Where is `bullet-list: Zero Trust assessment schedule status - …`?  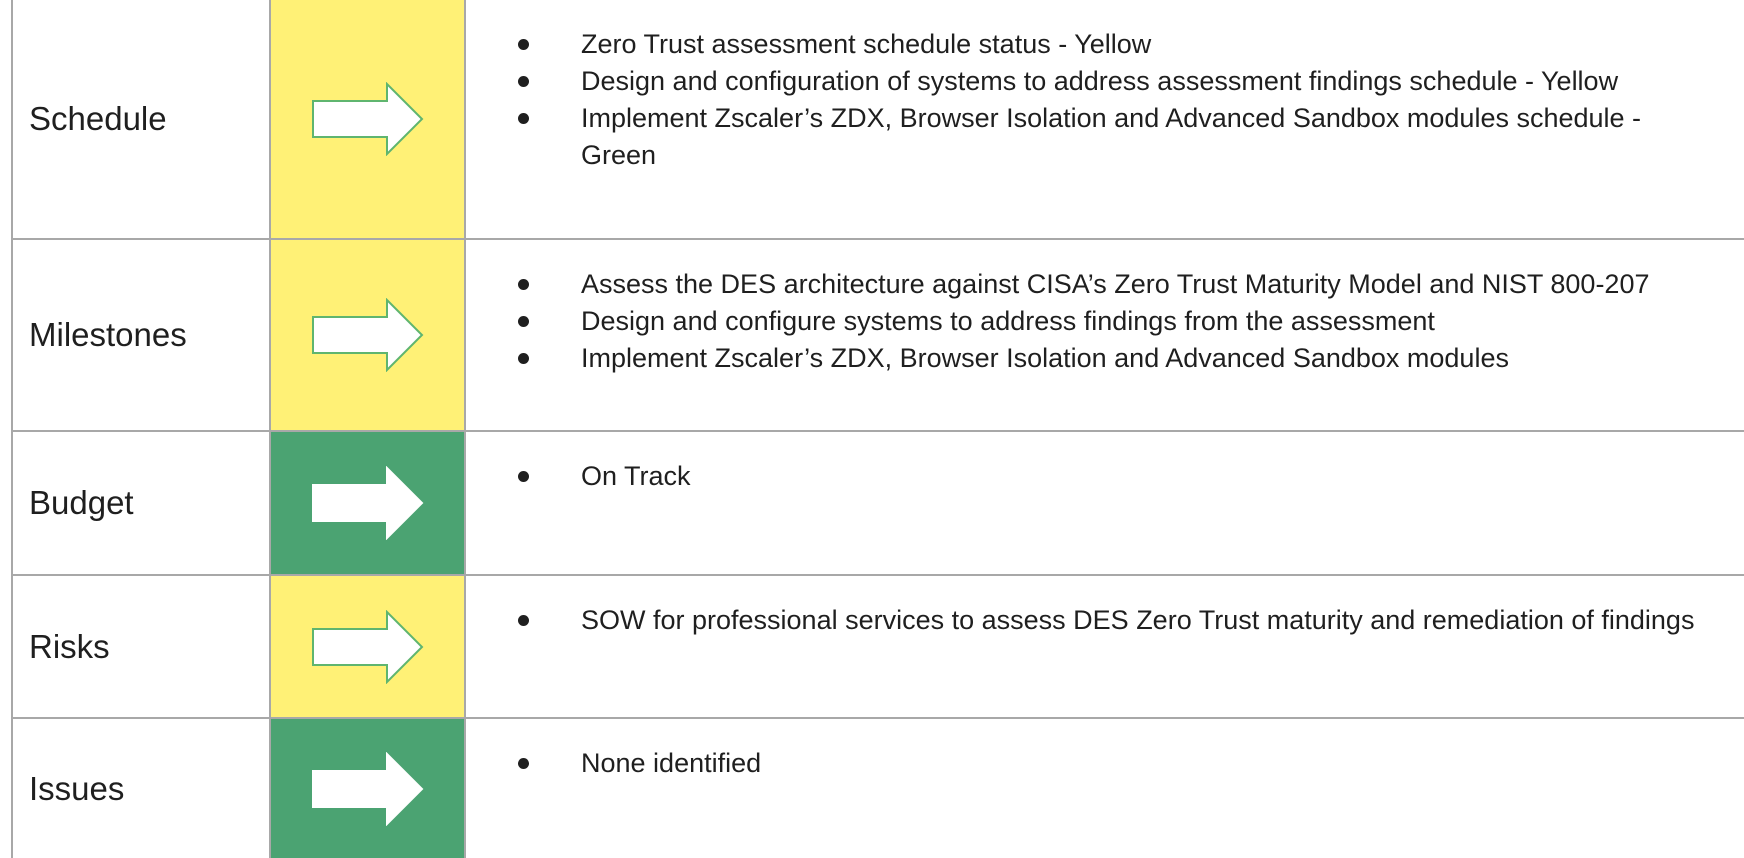 bullet-list: Zero Trust assessment schedule status - … is located at coordinates (1090, 100).